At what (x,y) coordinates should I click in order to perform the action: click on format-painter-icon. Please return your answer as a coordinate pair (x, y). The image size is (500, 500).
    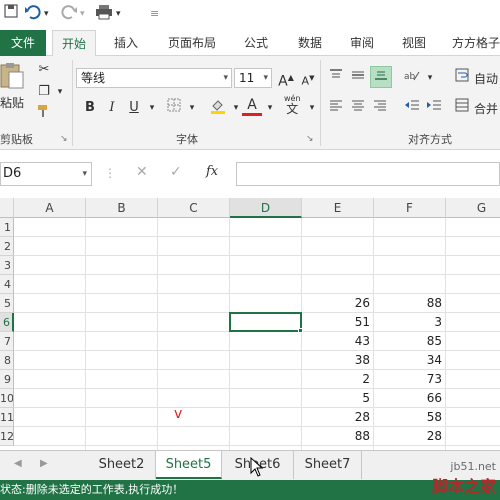
    Looking at the image, I should click on (44, 114).